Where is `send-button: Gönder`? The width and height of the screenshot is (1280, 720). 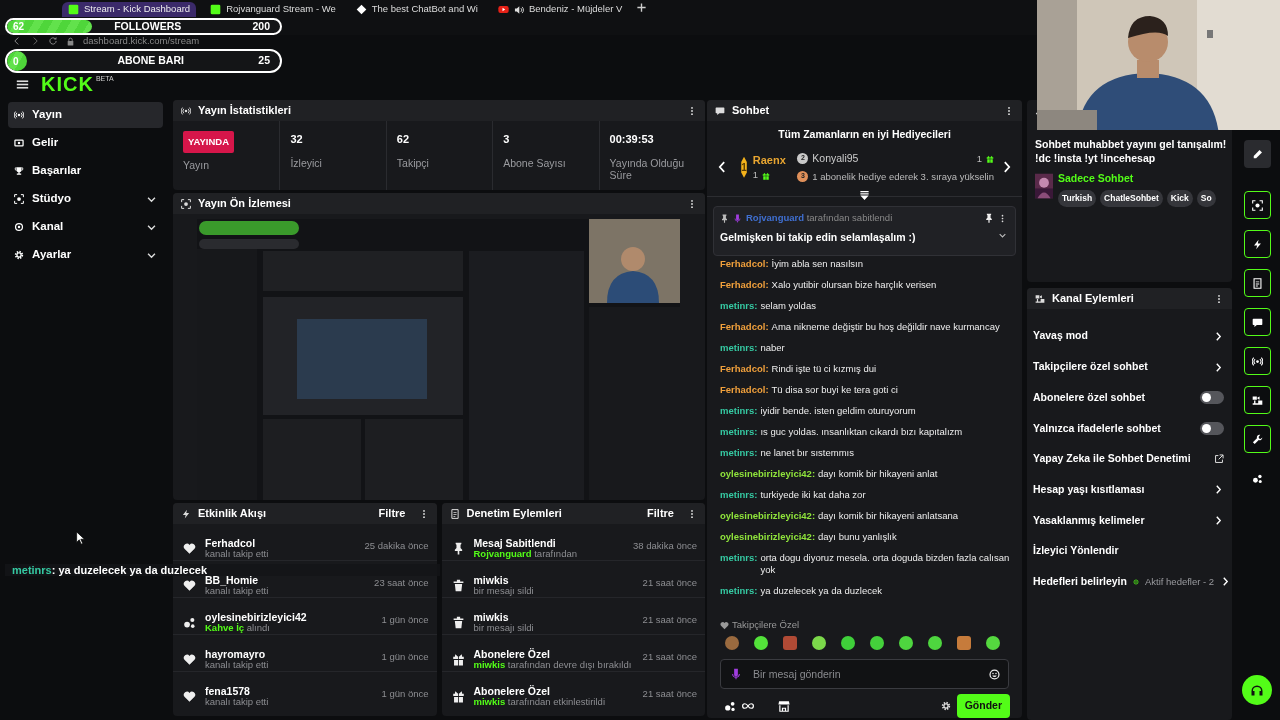 send-button: Gönder is located at coordinates (983, 706).